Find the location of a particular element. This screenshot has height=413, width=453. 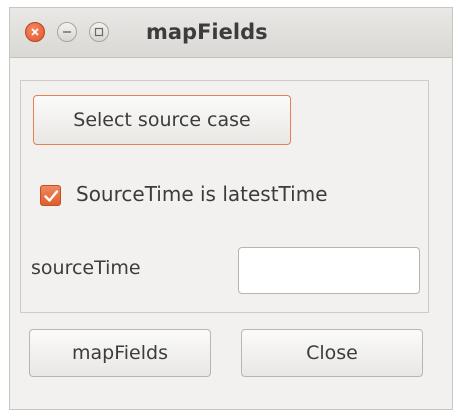

titlebar: mapFields is located at coordinates (231, 33).